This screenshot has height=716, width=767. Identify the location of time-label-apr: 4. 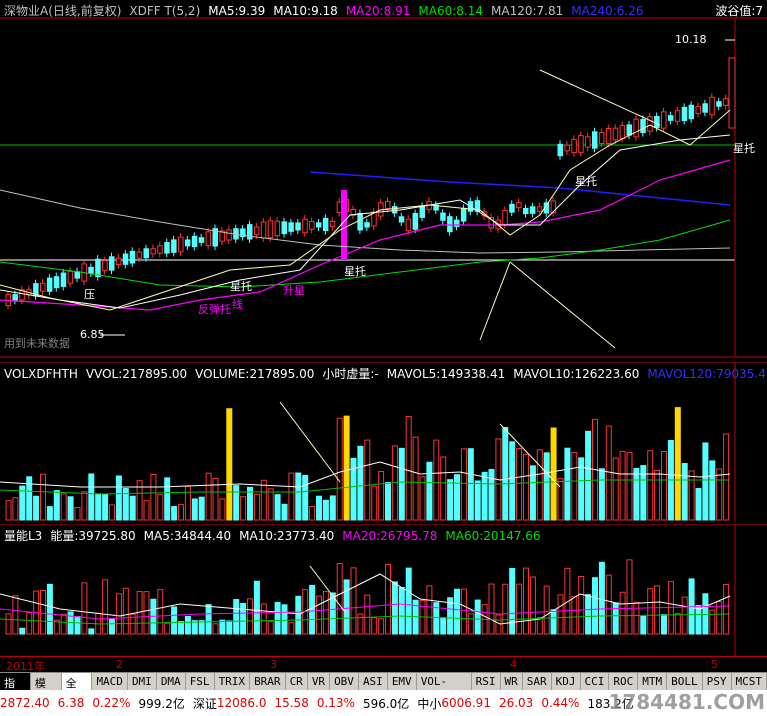
(513, 664).